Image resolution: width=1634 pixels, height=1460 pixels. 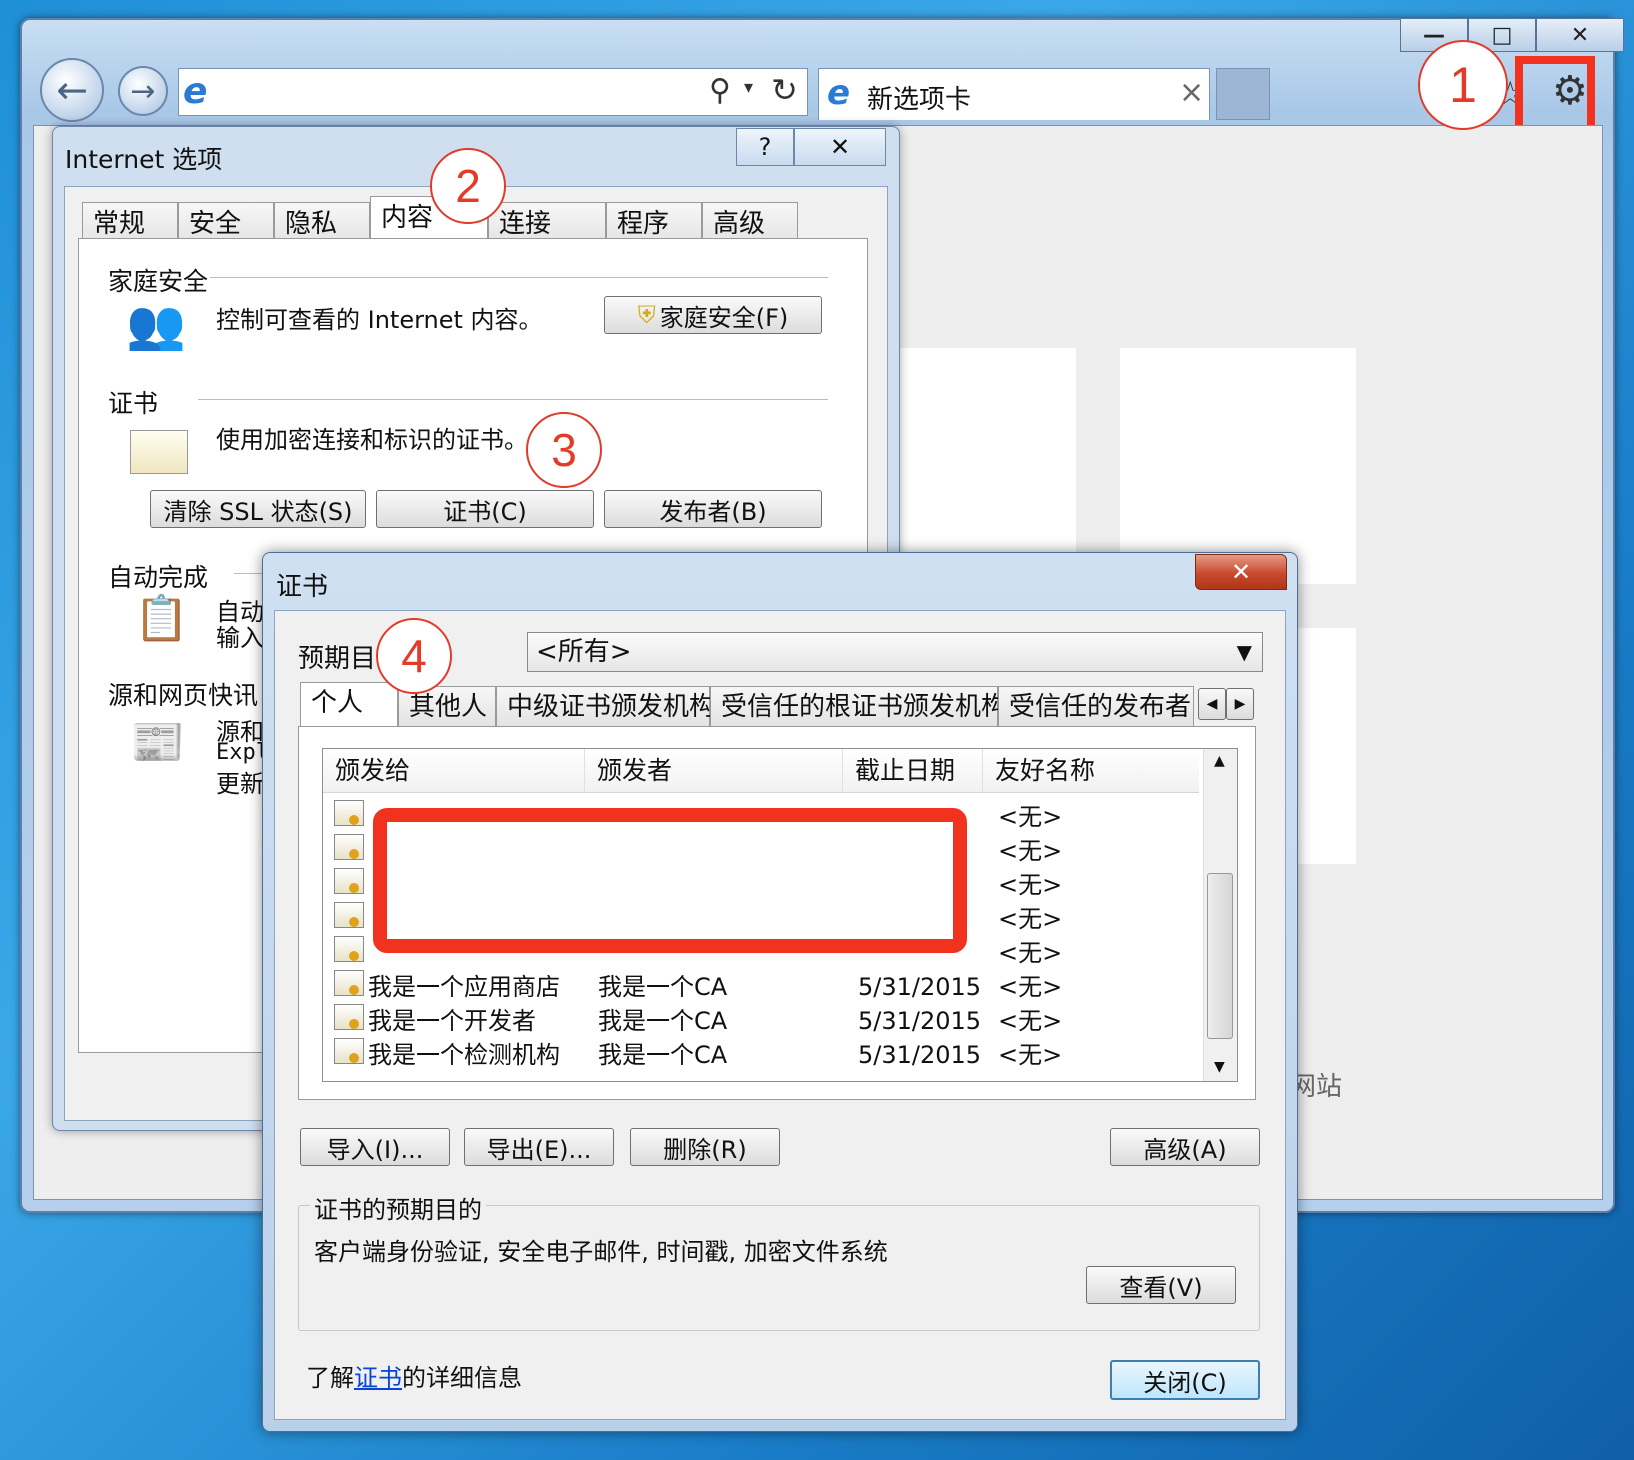 I want to click on feeds-icon: 📰, so click(x=157, y=742).